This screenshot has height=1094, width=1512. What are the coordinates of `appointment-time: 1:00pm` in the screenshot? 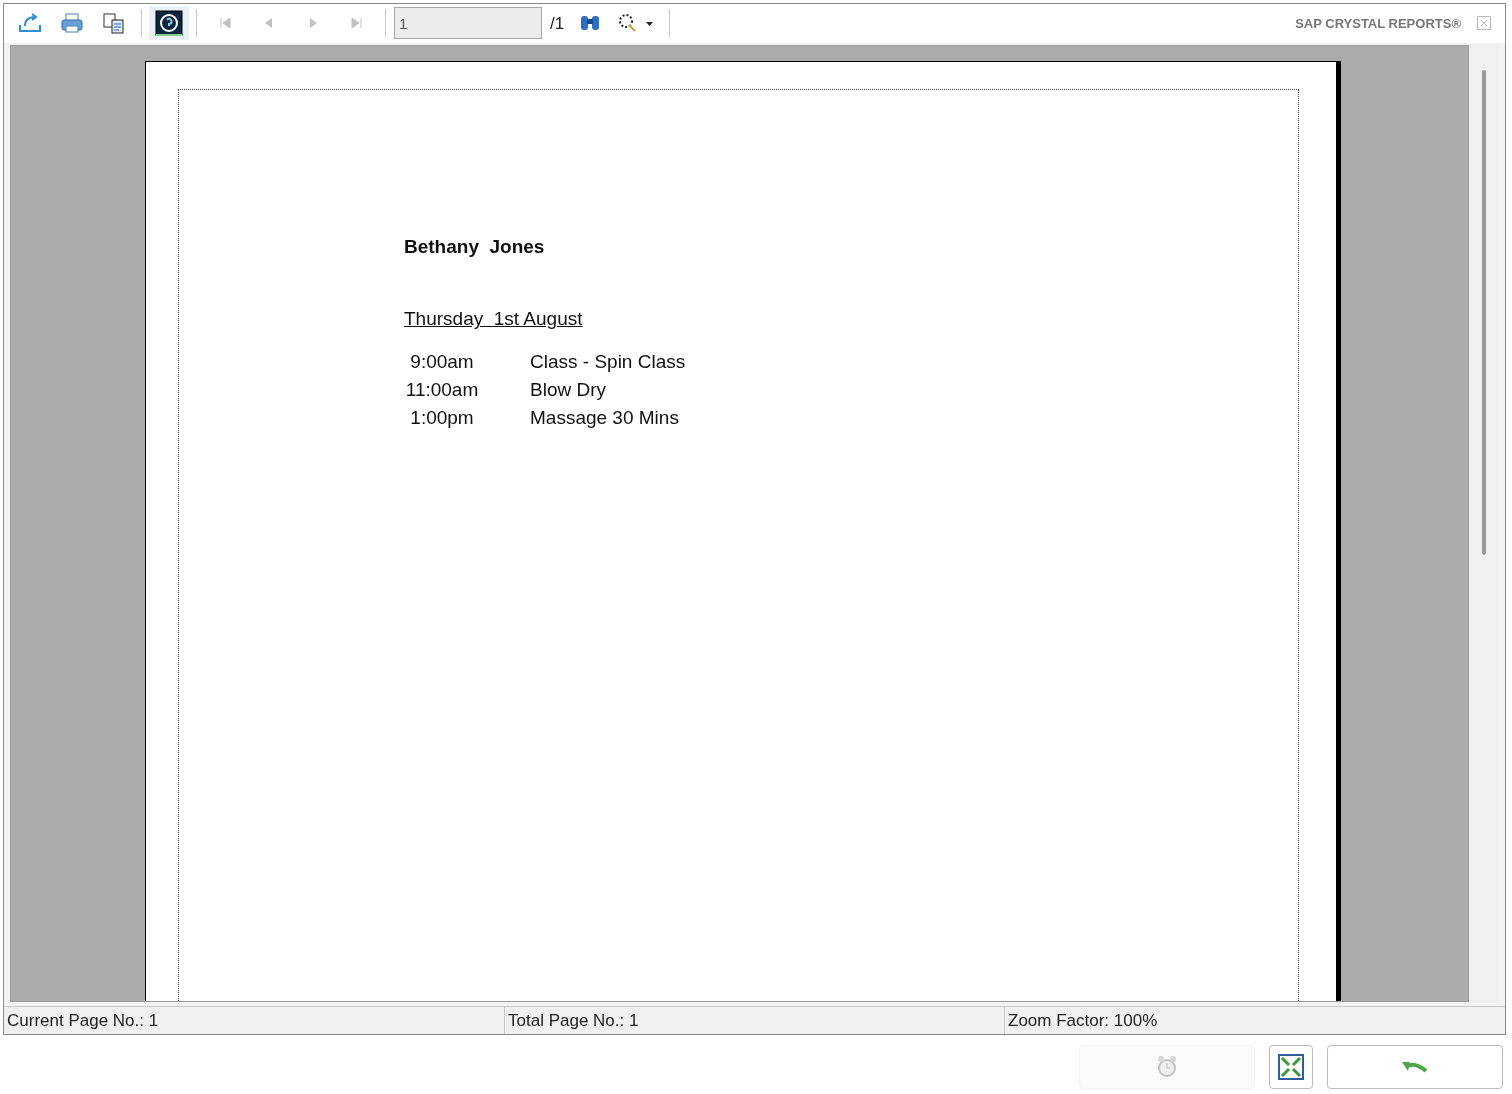 It's located at (442, 417).